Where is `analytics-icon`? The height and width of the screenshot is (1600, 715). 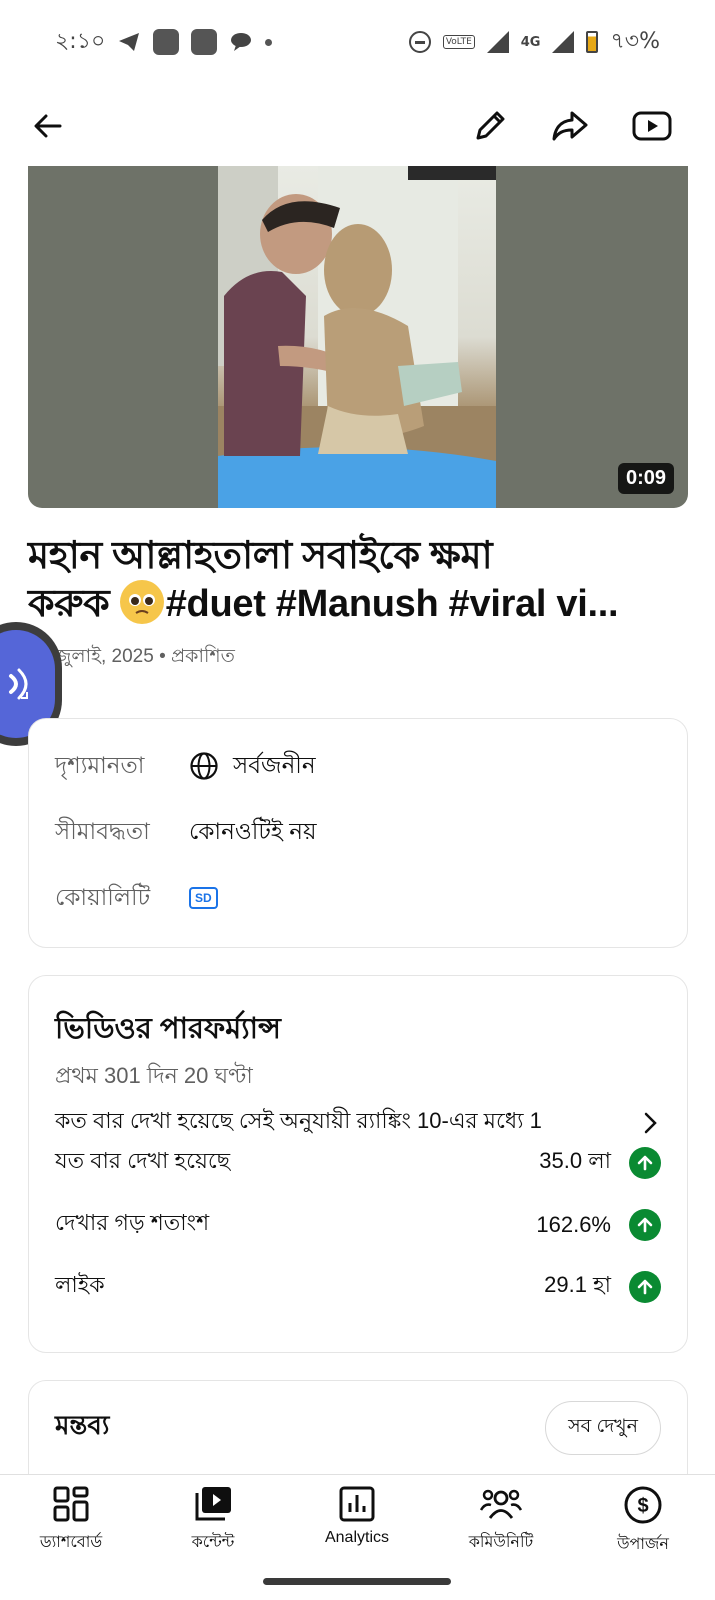 analytics-icon is located at coordinates (357, 1504).